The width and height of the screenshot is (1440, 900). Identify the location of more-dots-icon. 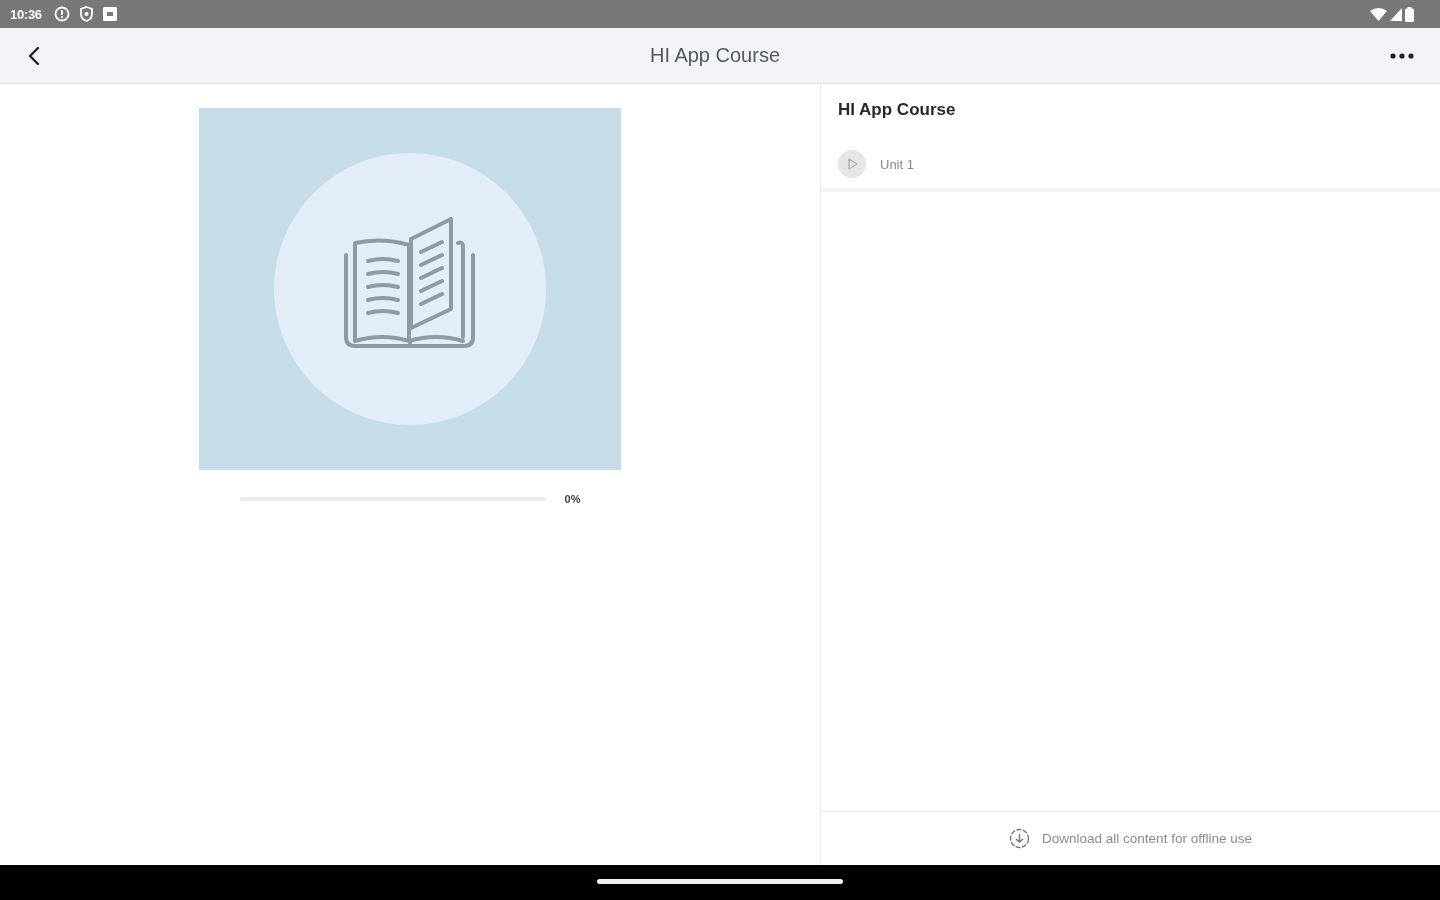
(1402, 55).